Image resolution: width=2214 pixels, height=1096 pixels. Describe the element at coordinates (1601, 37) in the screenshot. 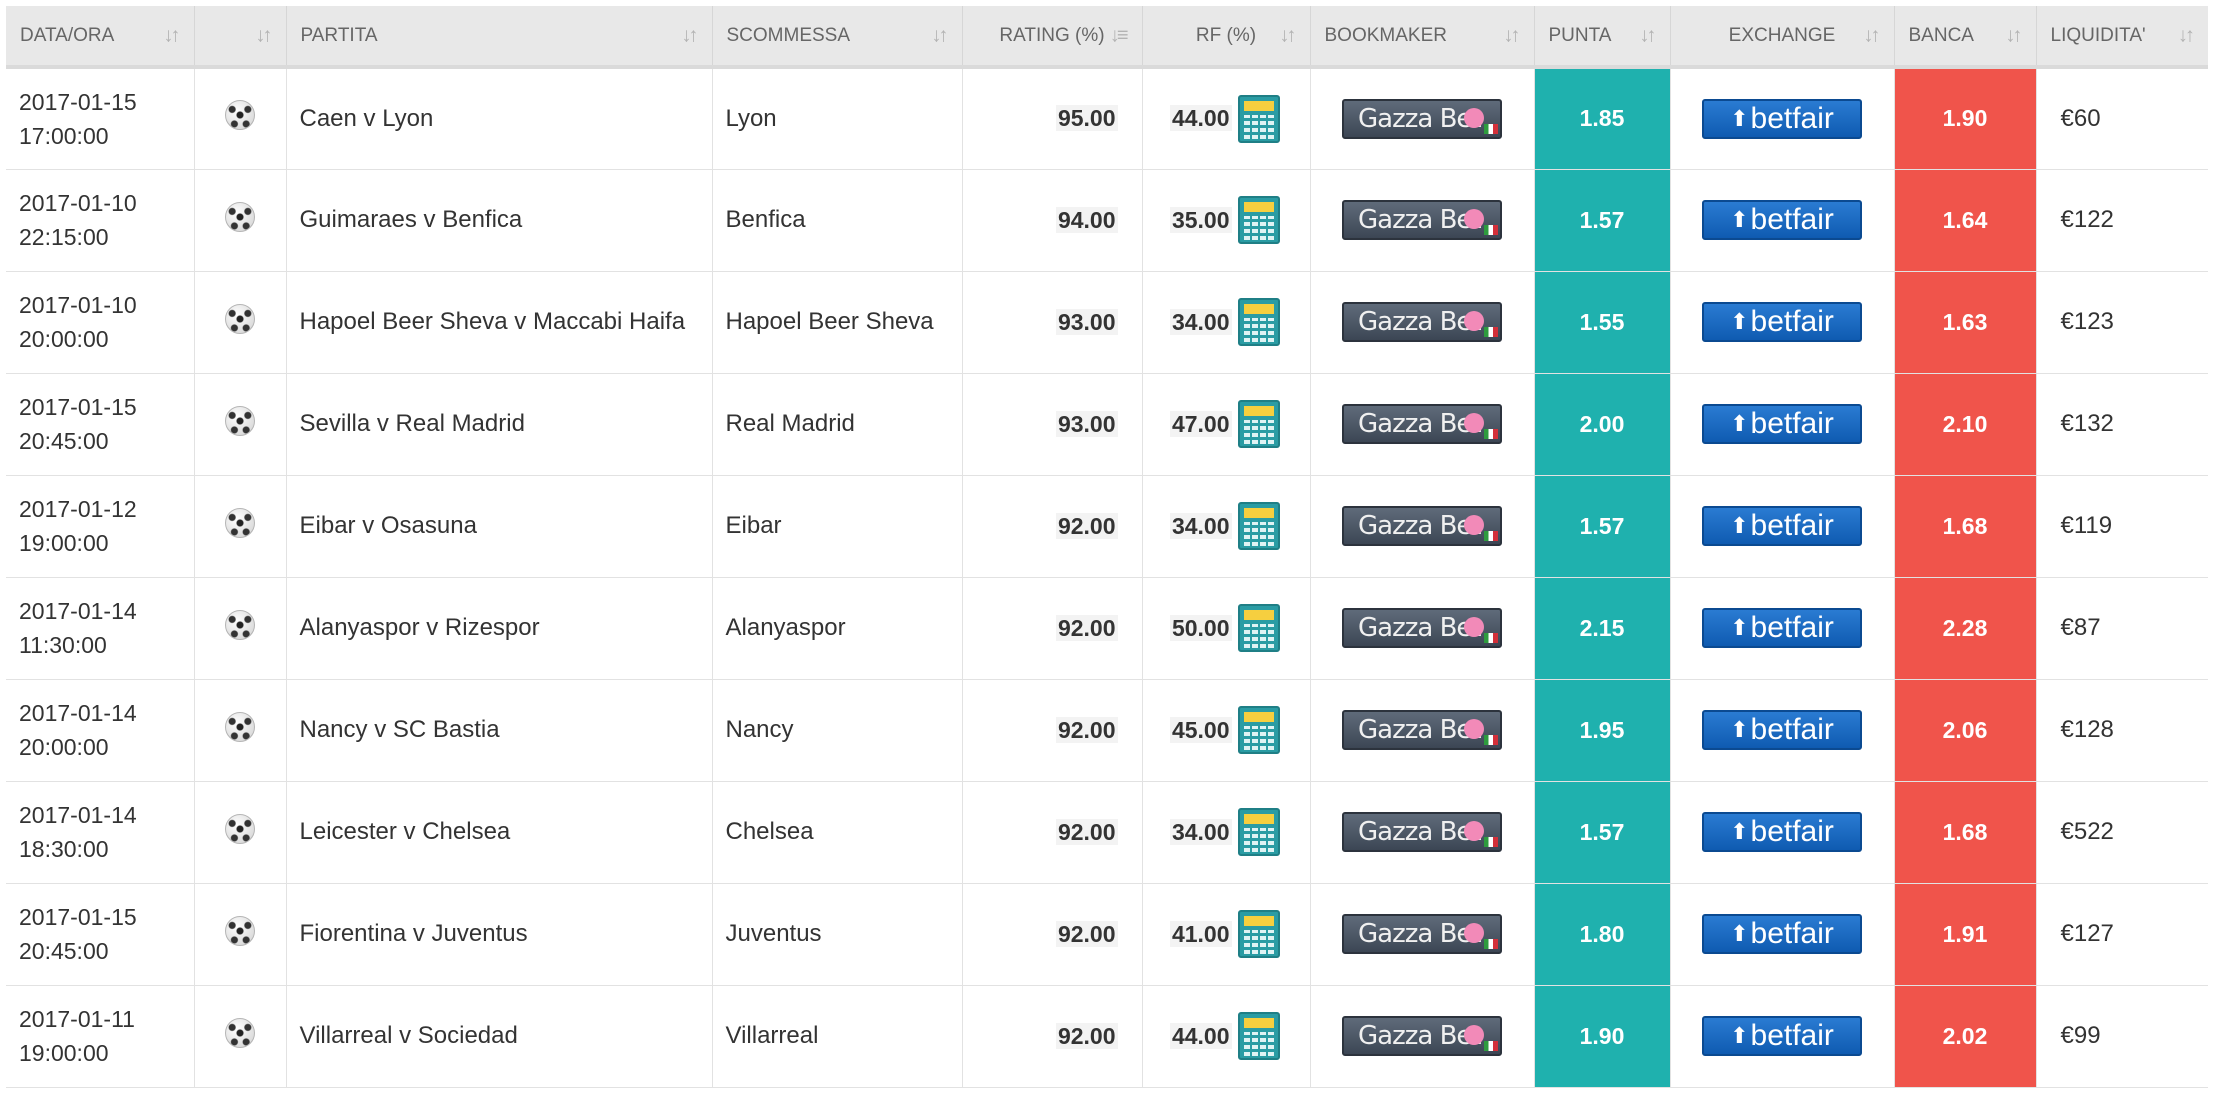

I see `col-header-punta: PUNTA ↓↑` at that location.